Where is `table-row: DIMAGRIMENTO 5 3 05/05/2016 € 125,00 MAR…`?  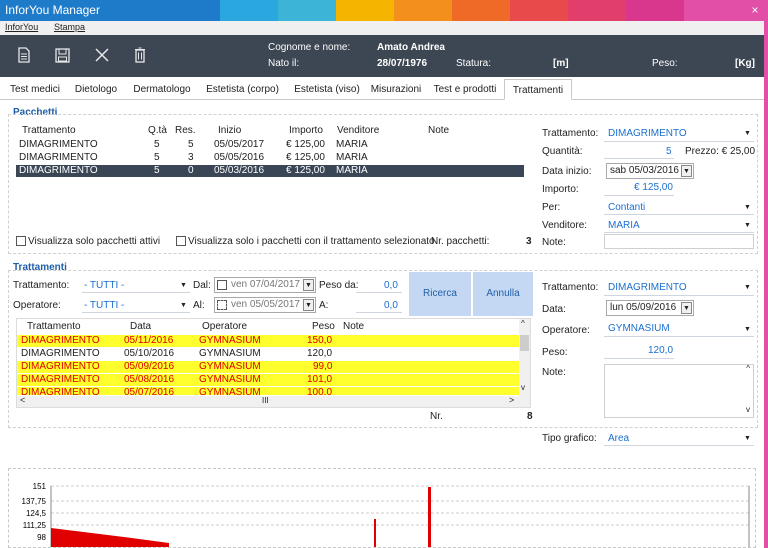 table-row: DIMAGRIMENTO 5 3 05/05/2016 € 125,00 MAR… is located at coordinates (270, 158).